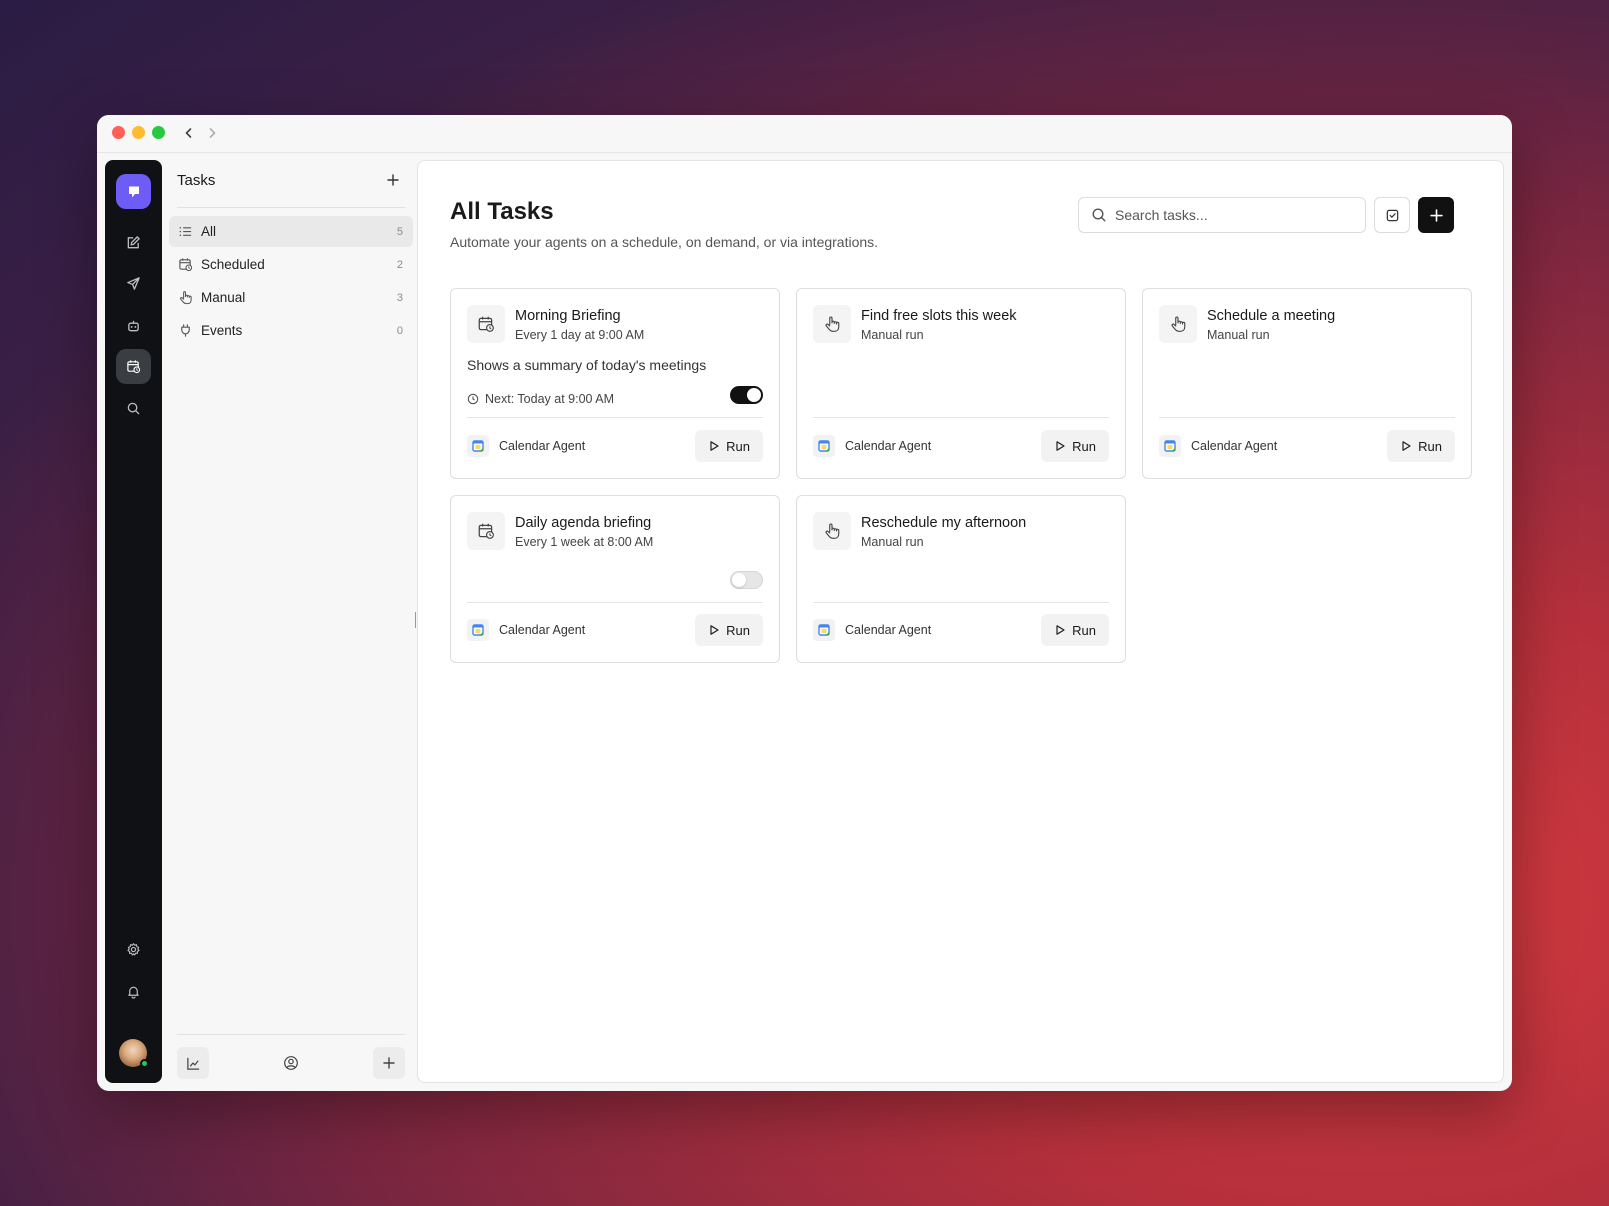 This screenshot has width=1609, height=1206. I want to click on rail-agents-button, so click(133, 325).